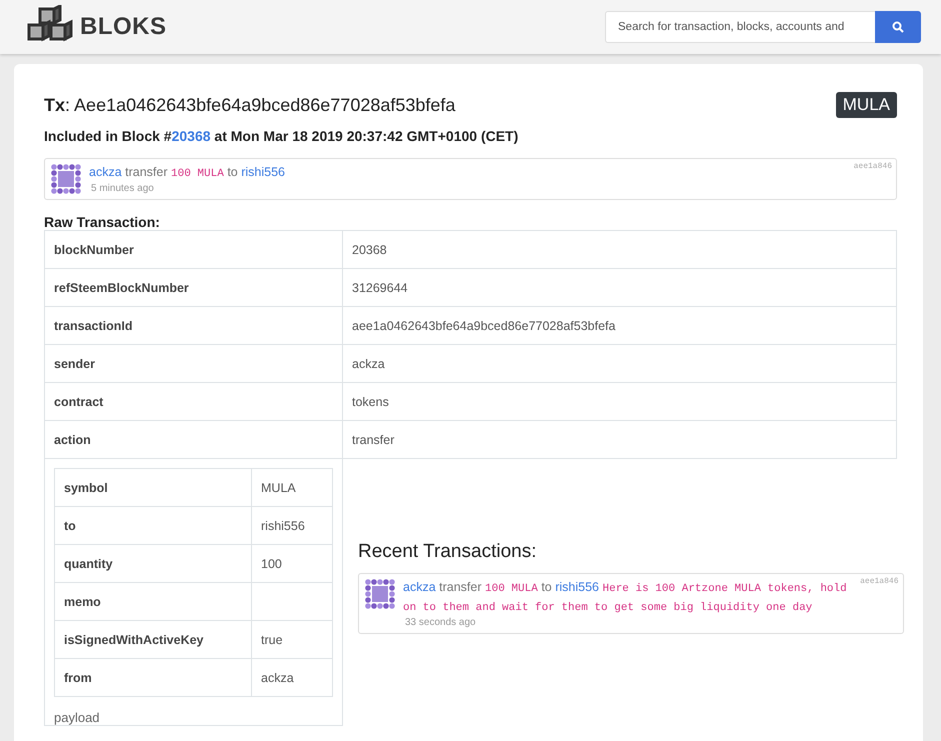 The height and width of the screenshot is (741, 941). What do you see at coordinates (448, 552) in the screenshot?
I see `recent-transactions-heading: Recent Transactions:` at bounding box center [448, 552].